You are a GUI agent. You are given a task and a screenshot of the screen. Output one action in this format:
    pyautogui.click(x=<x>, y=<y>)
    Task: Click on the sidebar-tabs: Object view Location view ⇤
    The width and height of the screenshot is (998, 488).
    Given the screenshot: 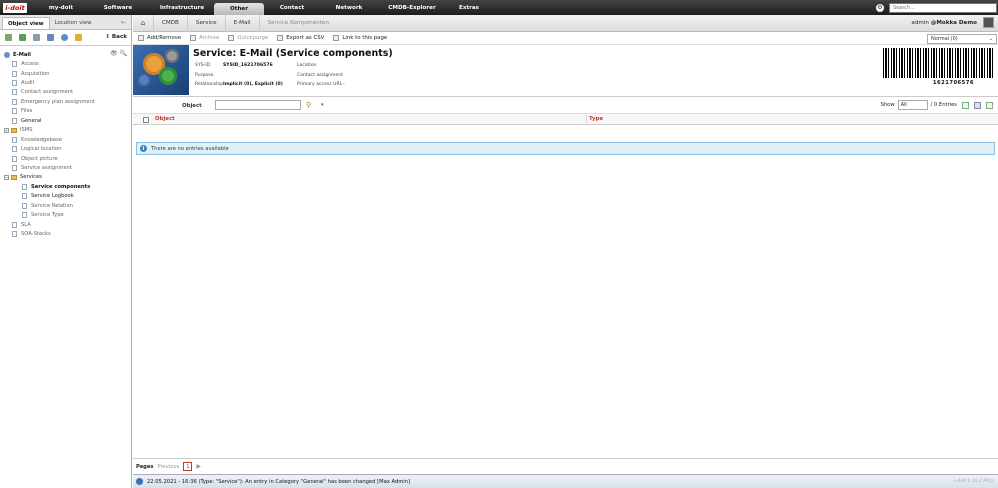 What is the action you would take?
    pyautogui.click(x=65, y=22)
    